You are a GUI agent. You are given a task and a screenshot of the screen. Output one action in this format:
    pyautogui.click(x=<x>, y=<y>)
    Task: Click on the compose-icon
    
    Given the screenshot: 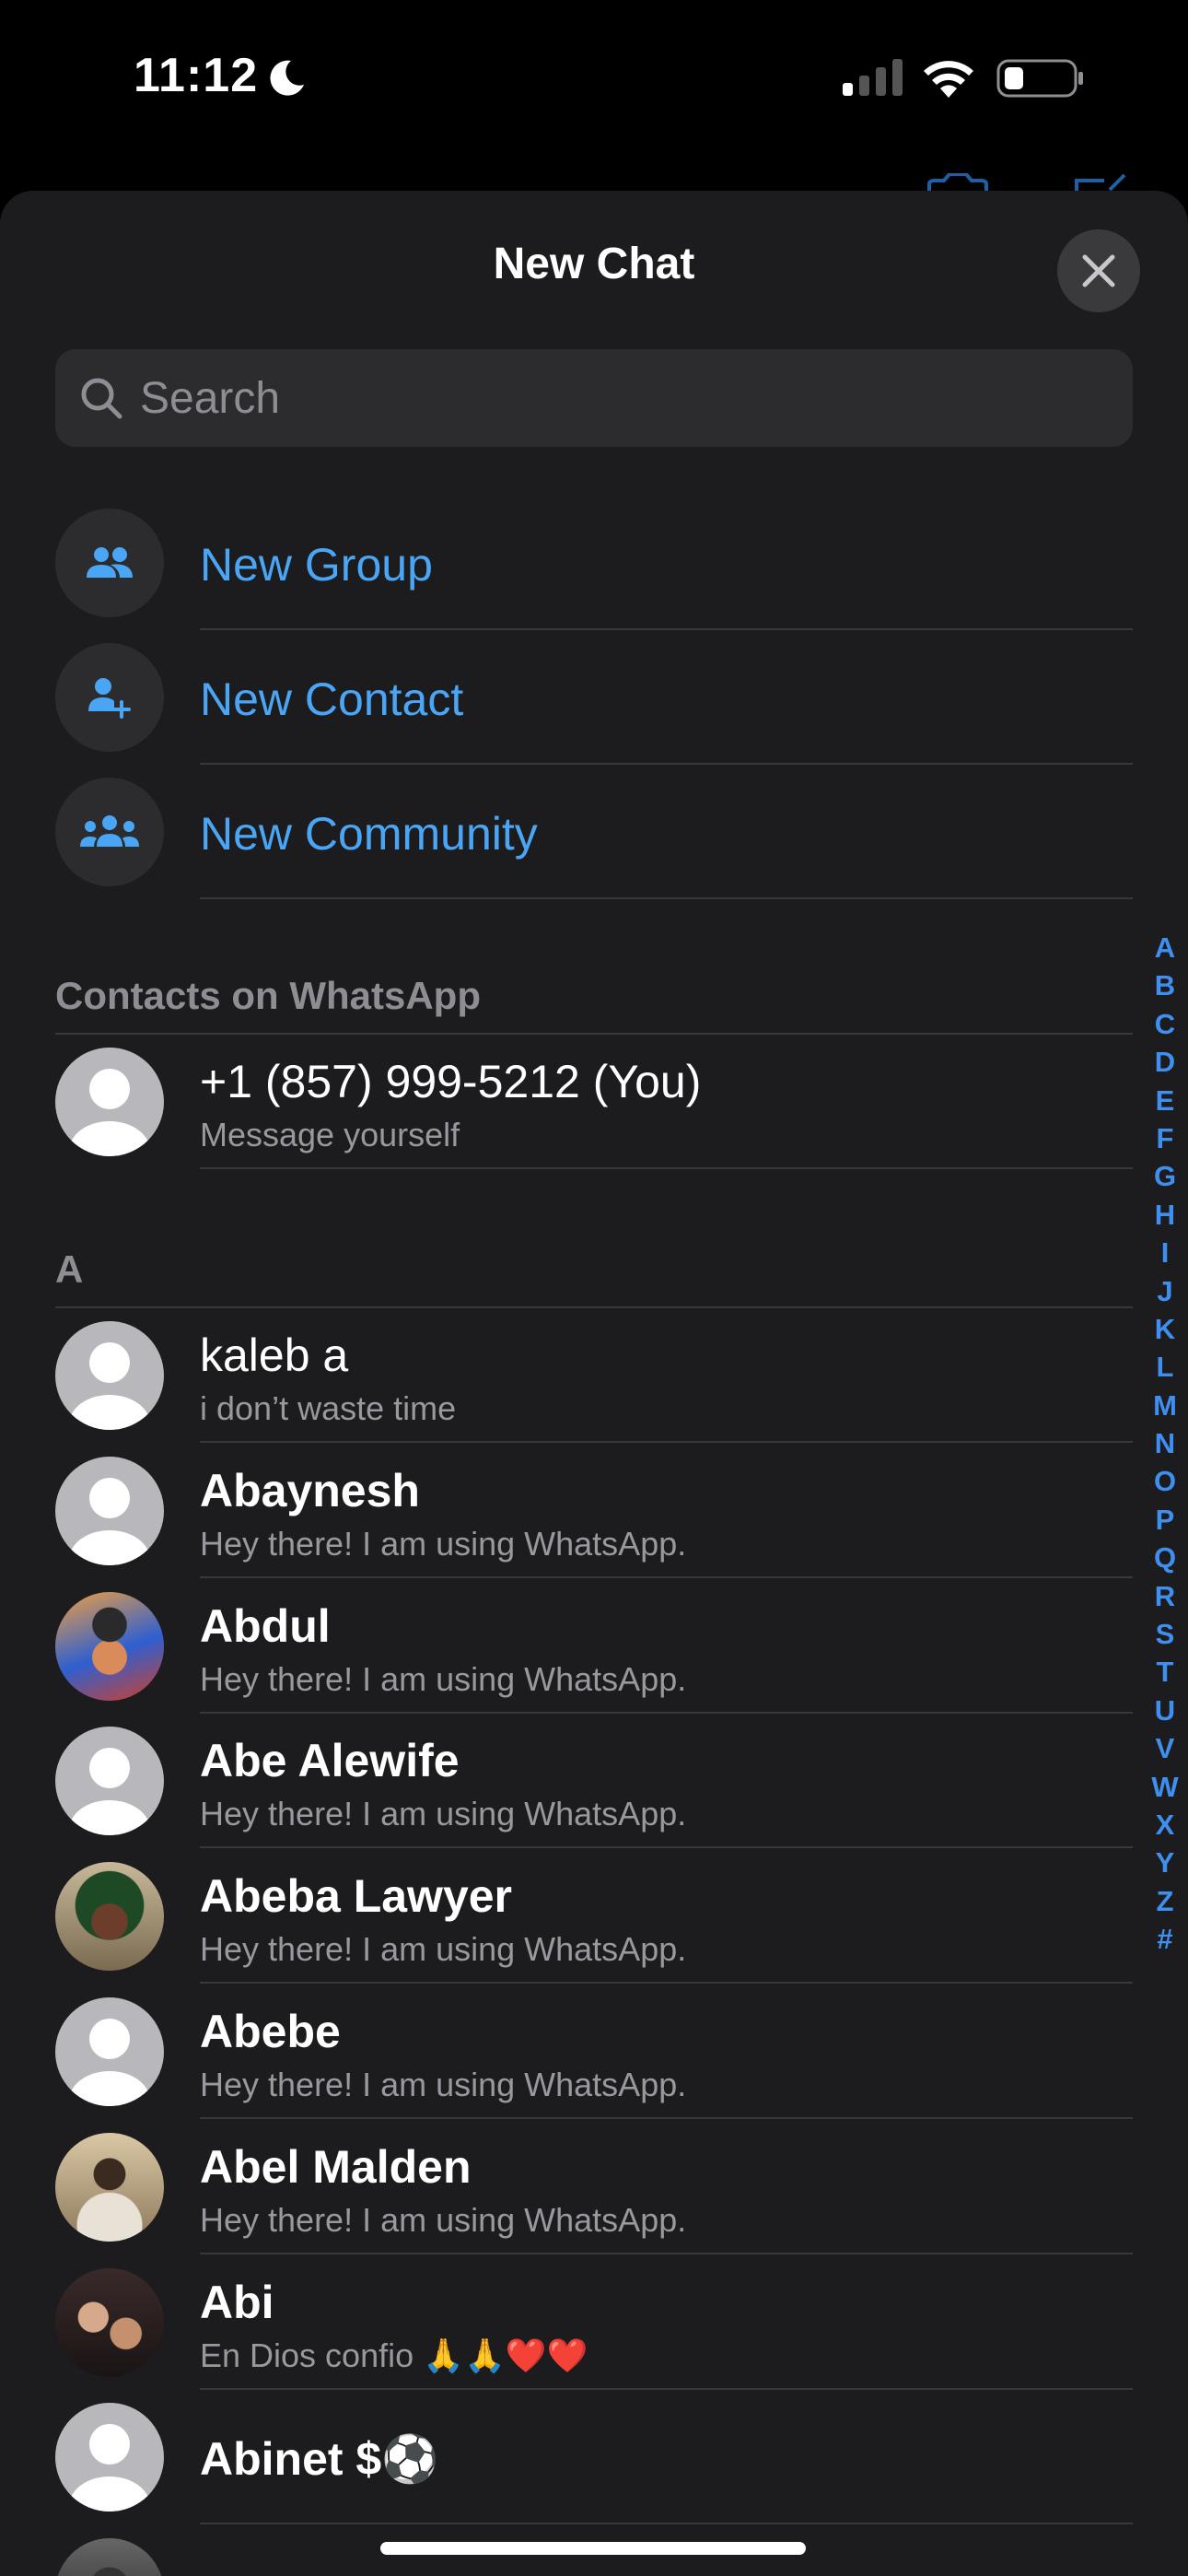 What is the action you would take?
    pyautogui.click(x=1100, y=182)
    